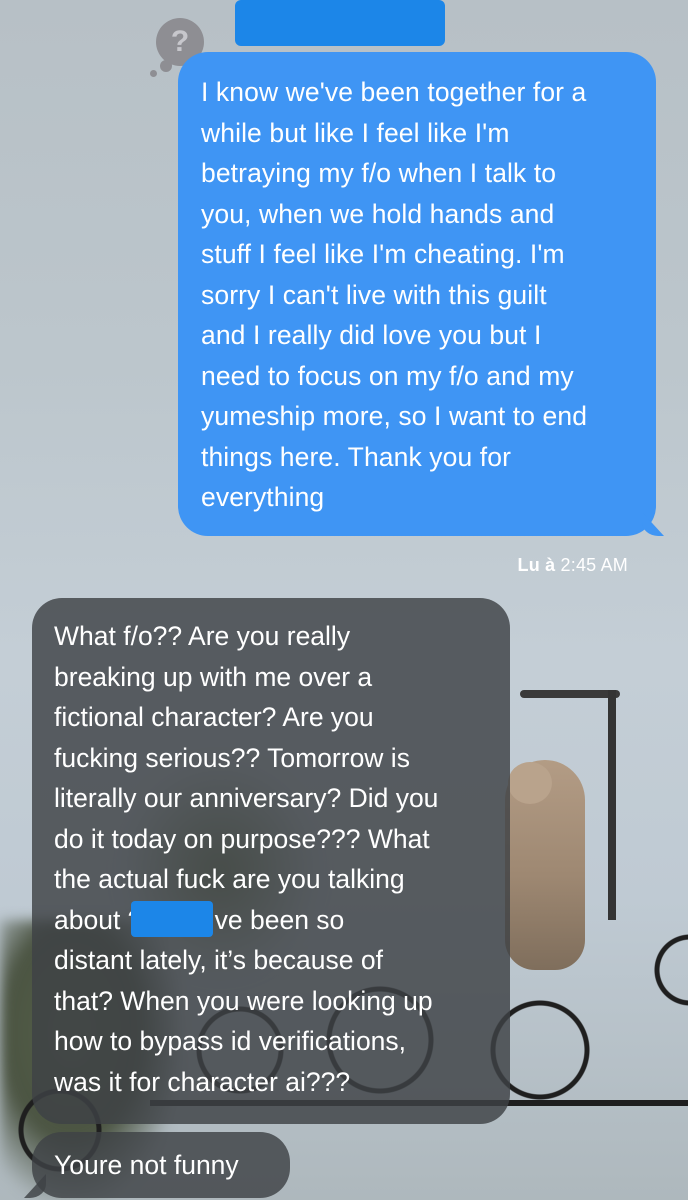 The image size is (688, 1200). I want to click on message-line: the actual fuck are you talking, so click(229, 879).